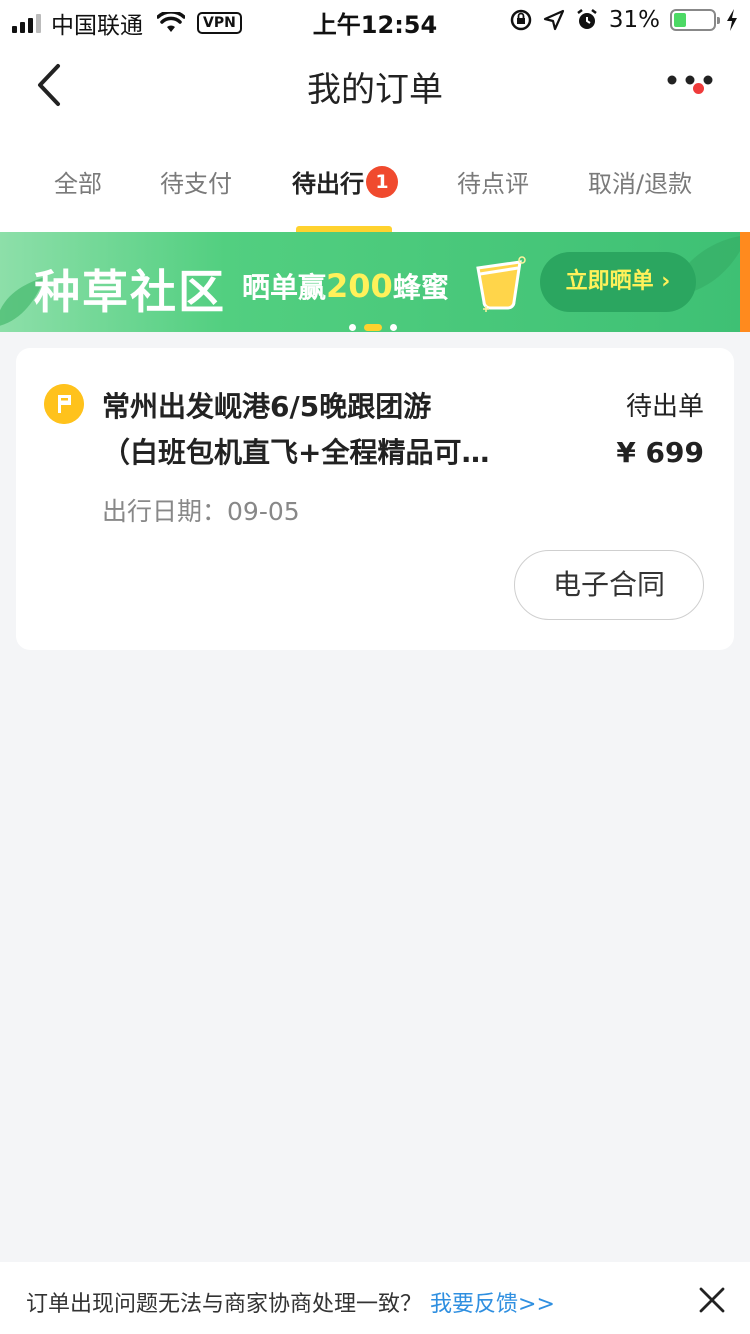 The image size is (750, 1334). I want to click on status-bar: 中国联通 VPN 上午12:54 31%, so click(375, 20).